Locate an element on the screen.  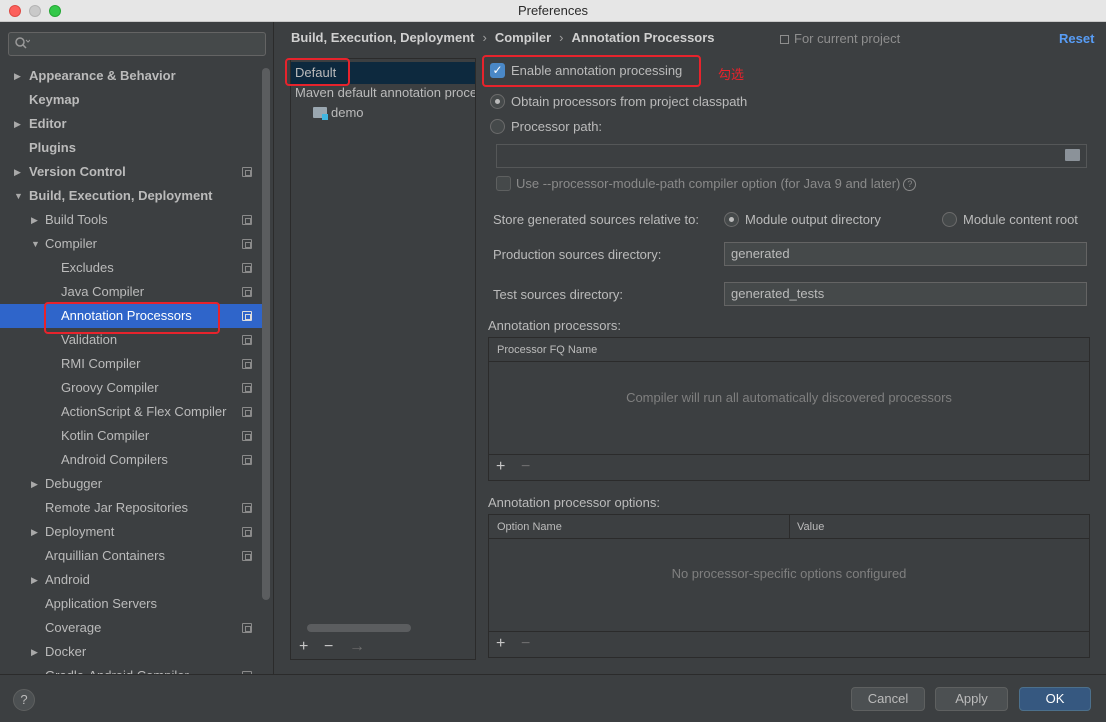
sidebar-item-label: Appearance & Behavior is located at coordinates (102, 75).